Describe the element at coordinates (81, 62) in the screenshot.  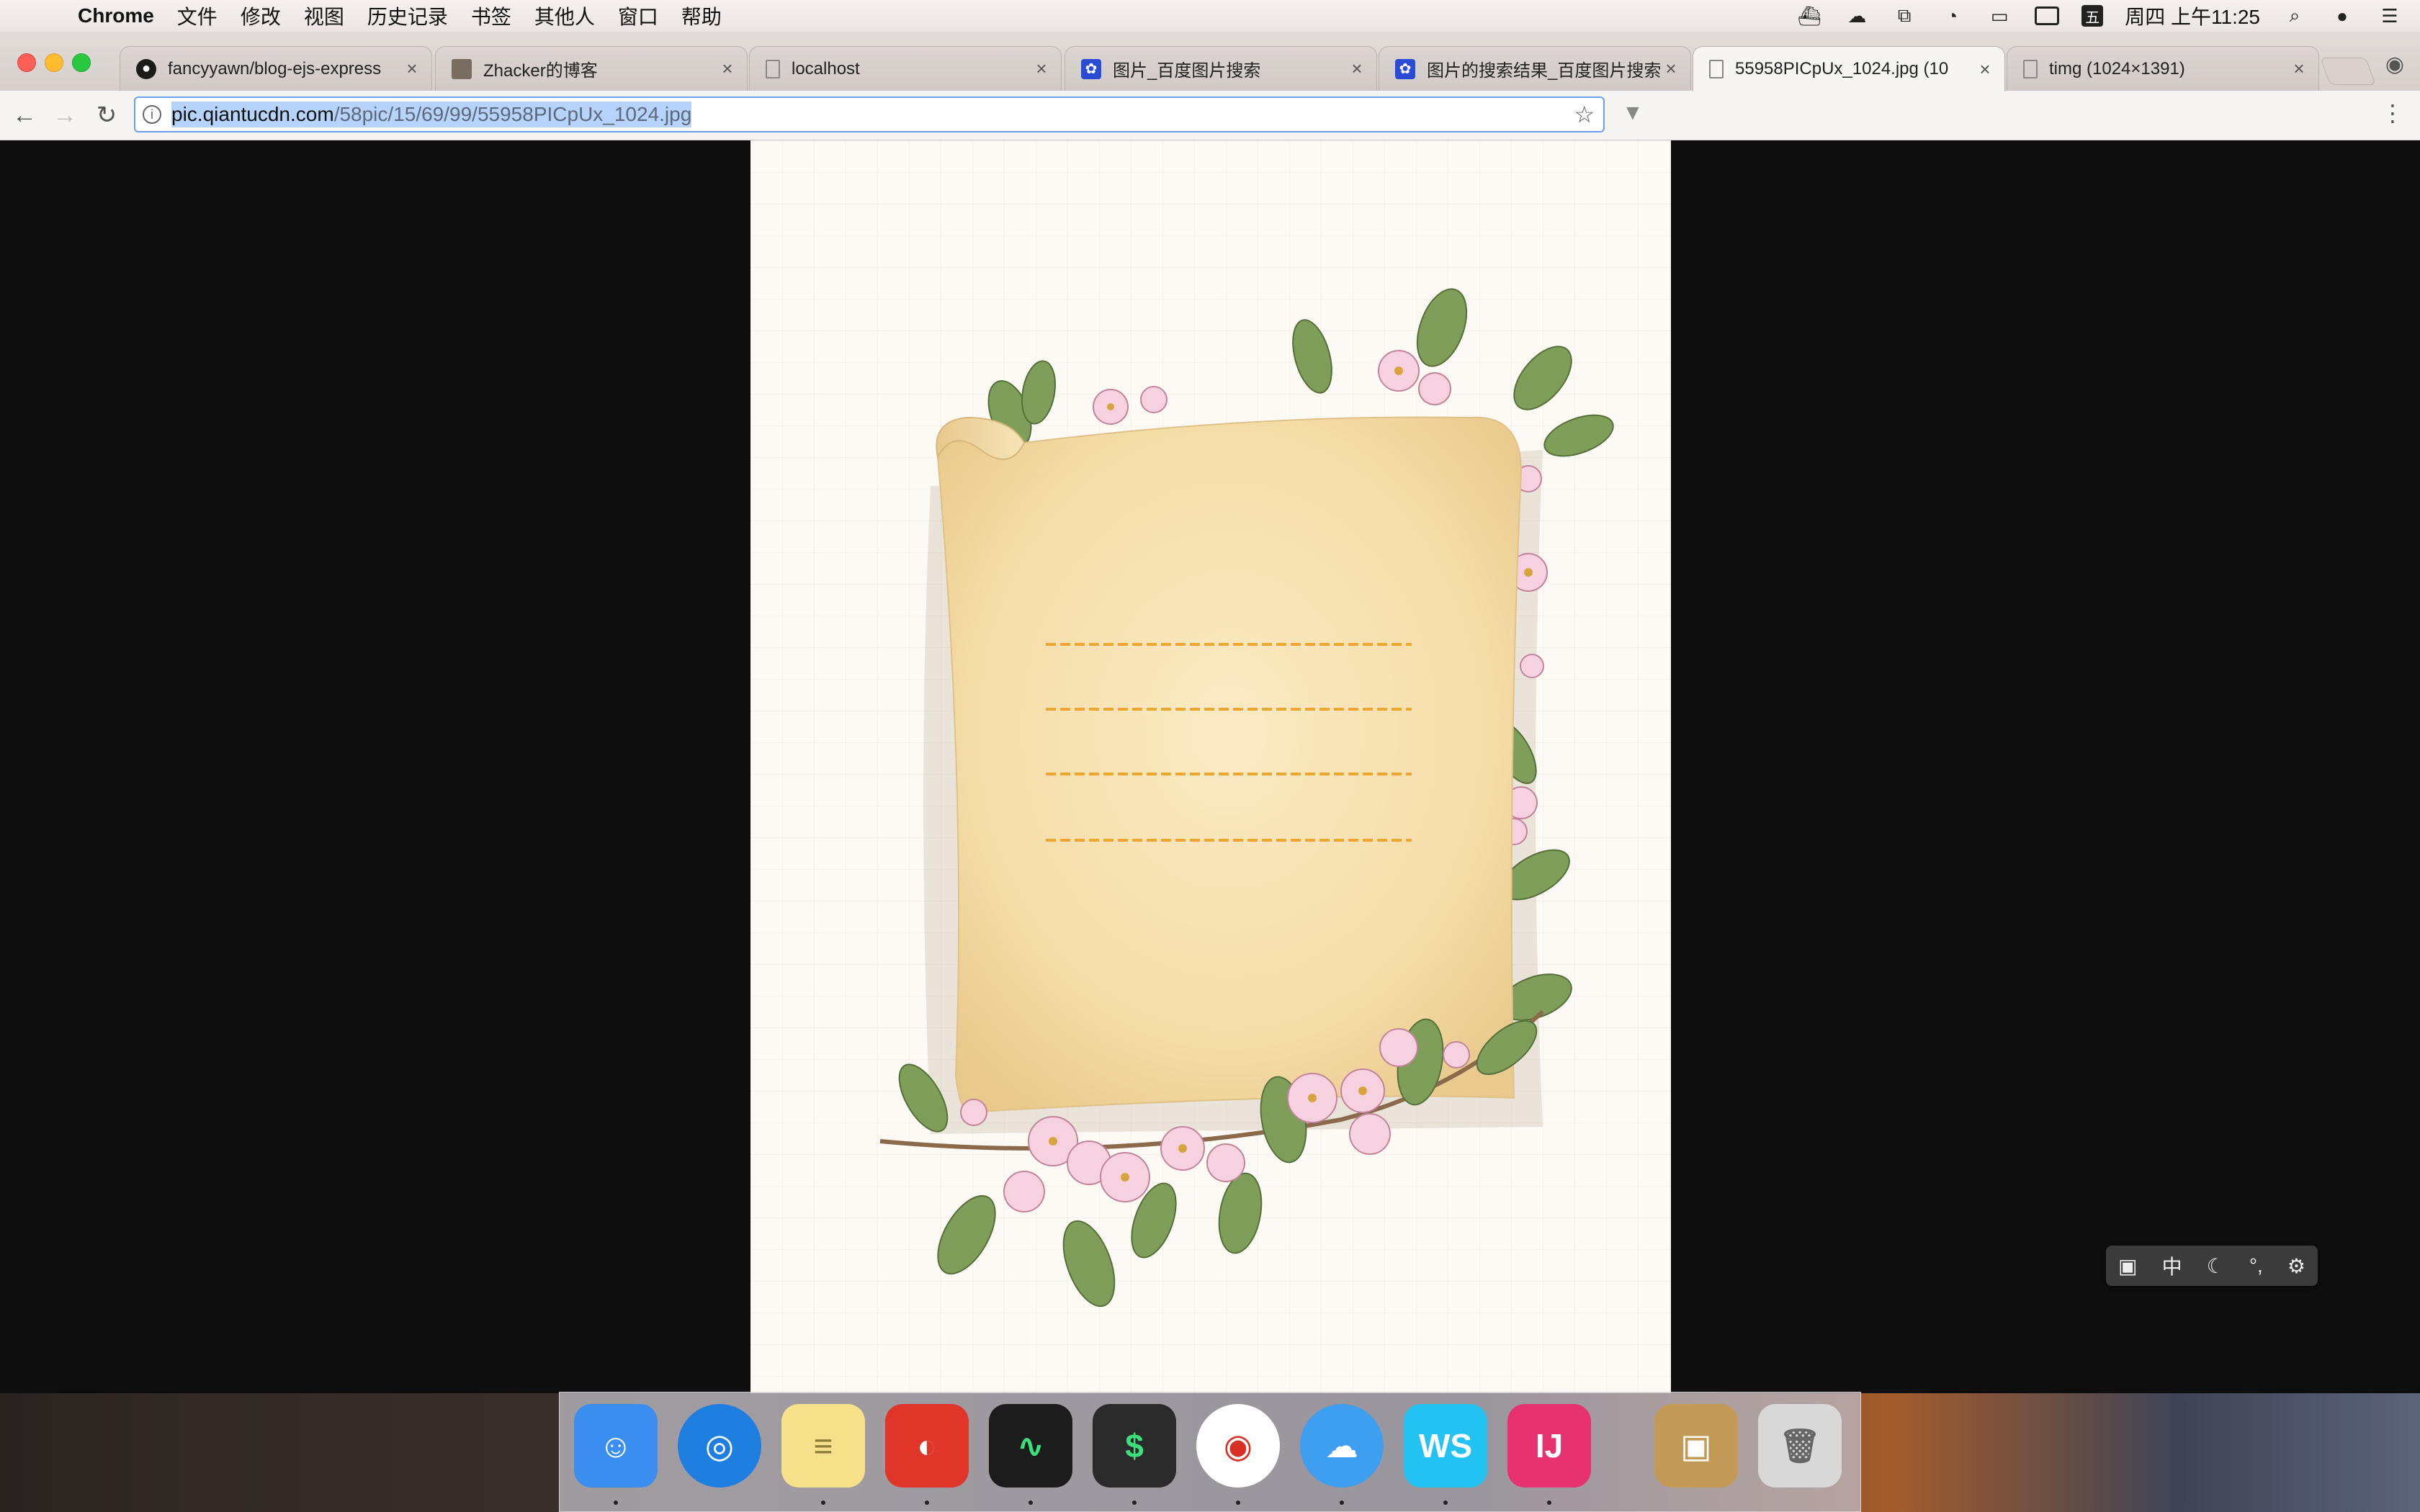
I see `window-maximize-button` at that location.